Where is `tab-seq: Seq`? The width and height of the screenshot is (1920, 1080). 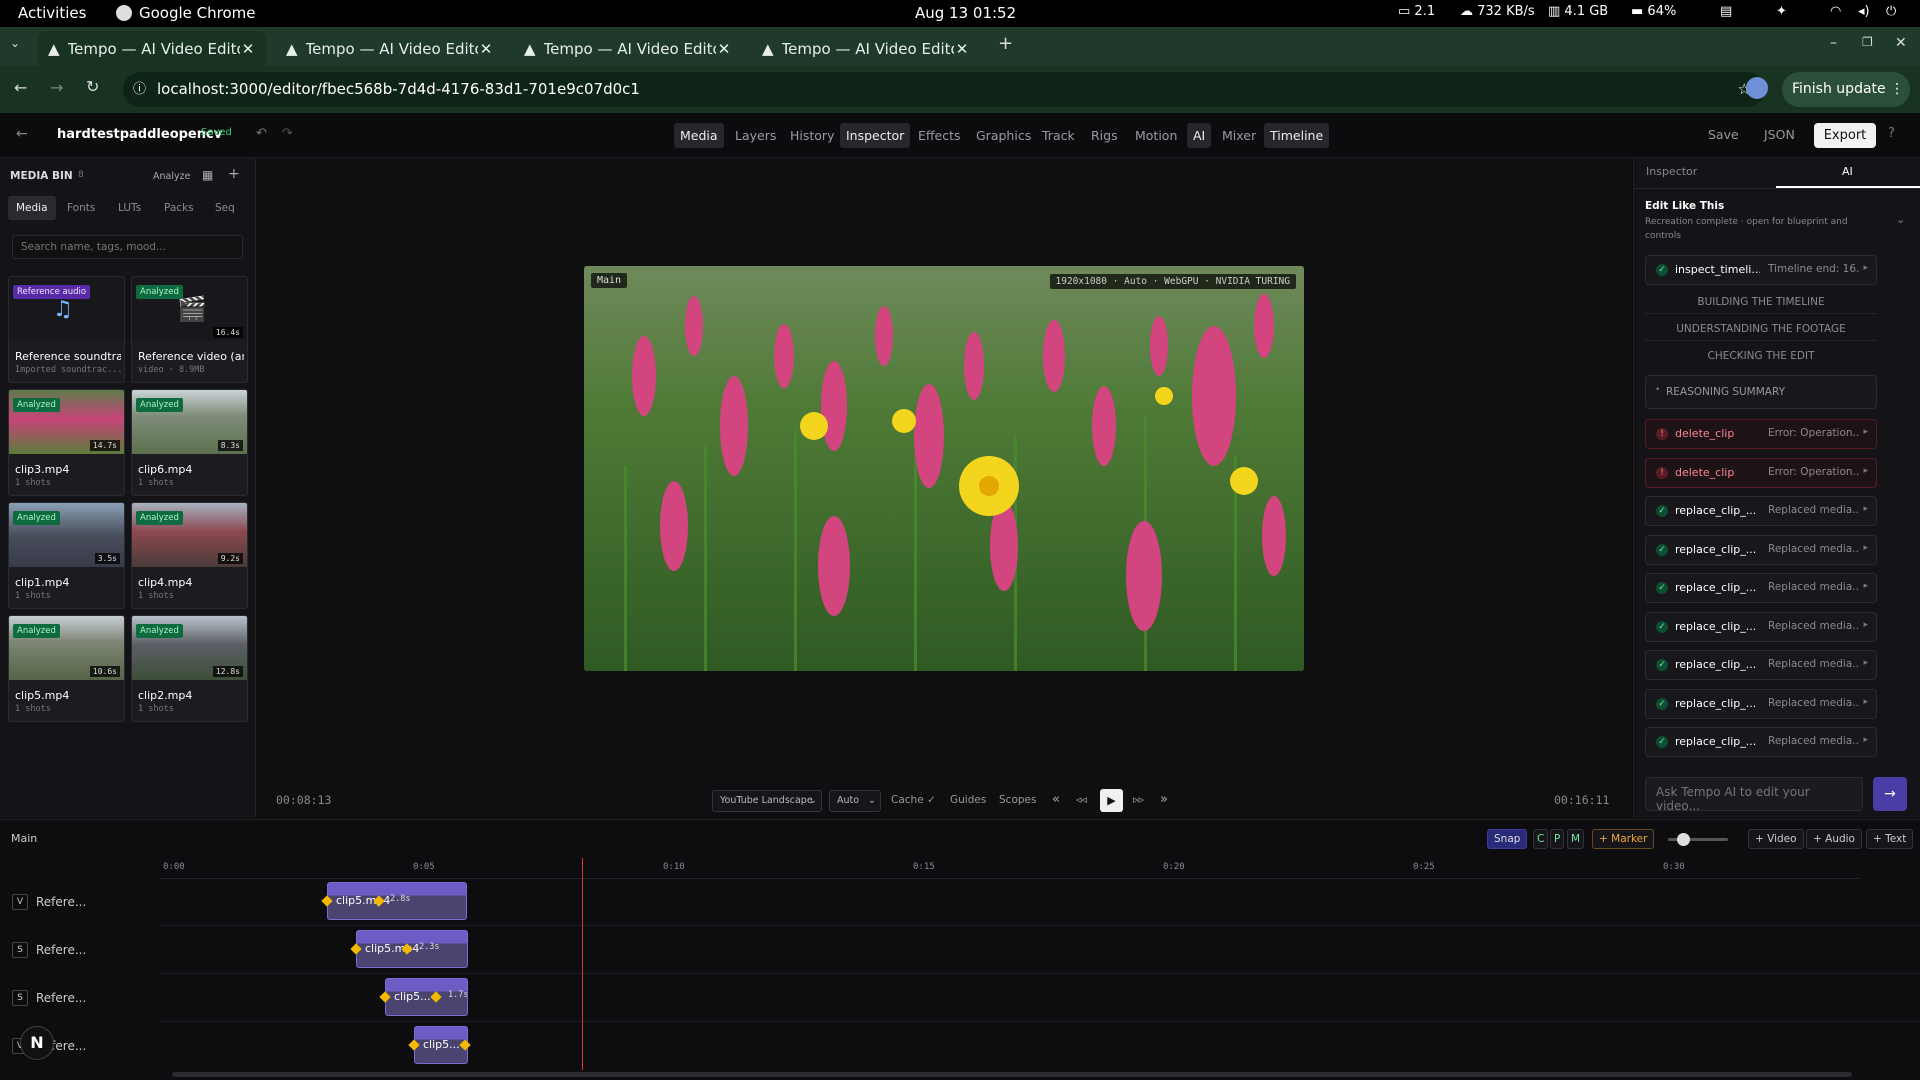
tab-seq: Seq is located at coordinates (225, 208).